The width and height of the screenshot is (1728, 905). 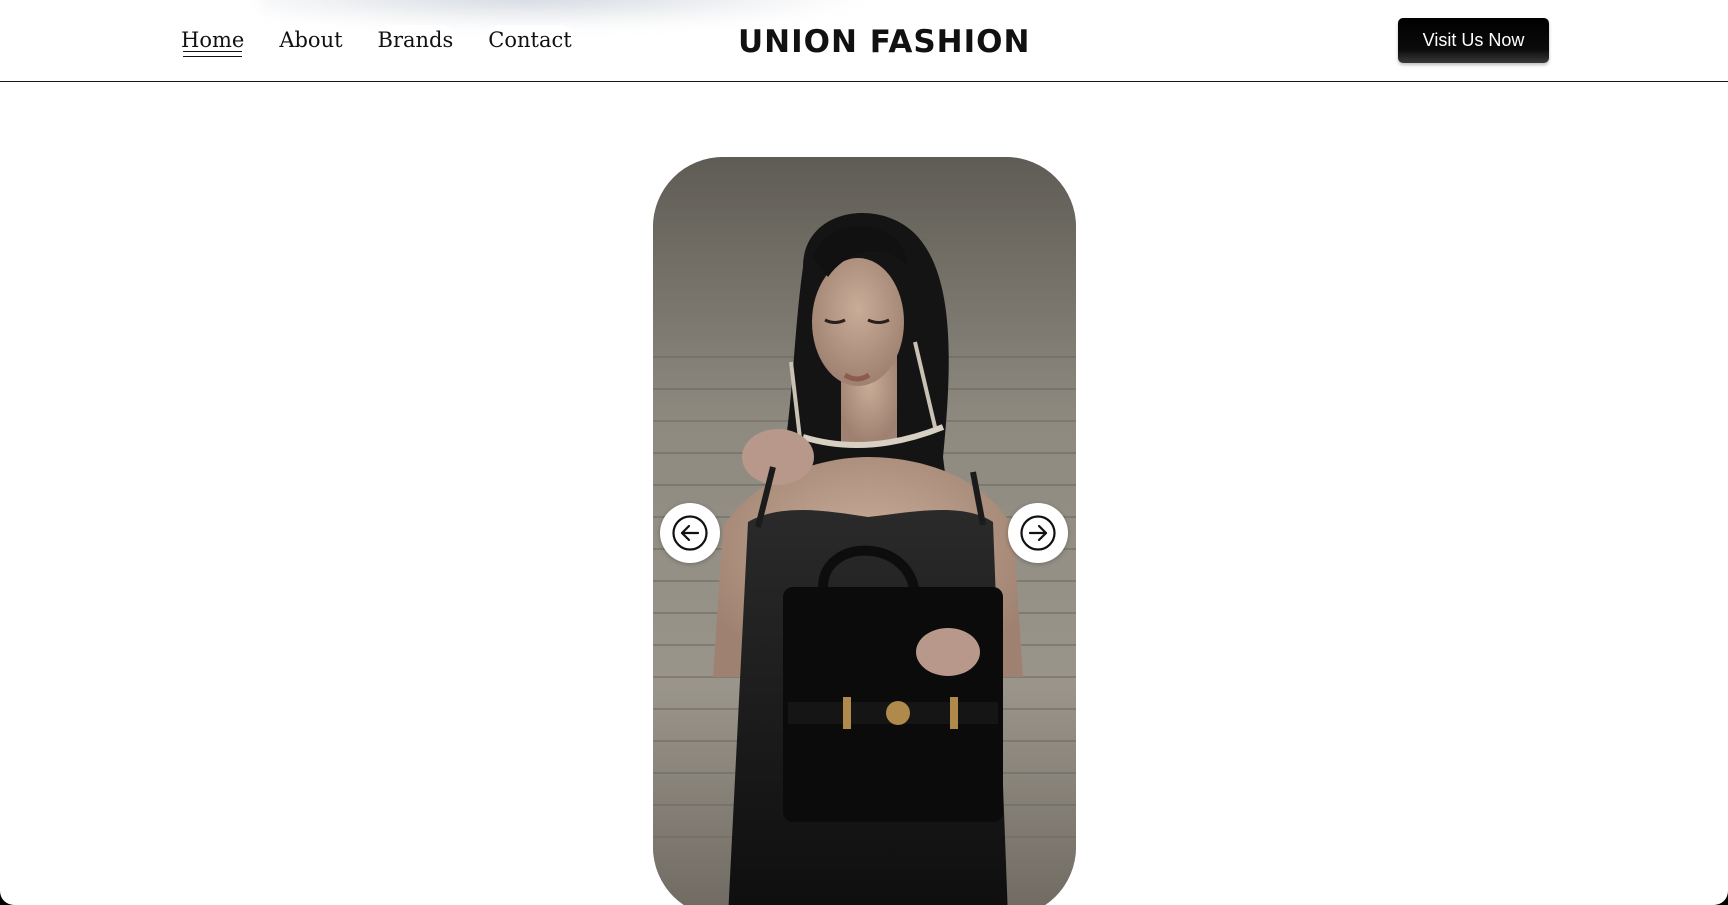 I want to click on site-logo: UNION FASHION, so click(x=883, y=42).